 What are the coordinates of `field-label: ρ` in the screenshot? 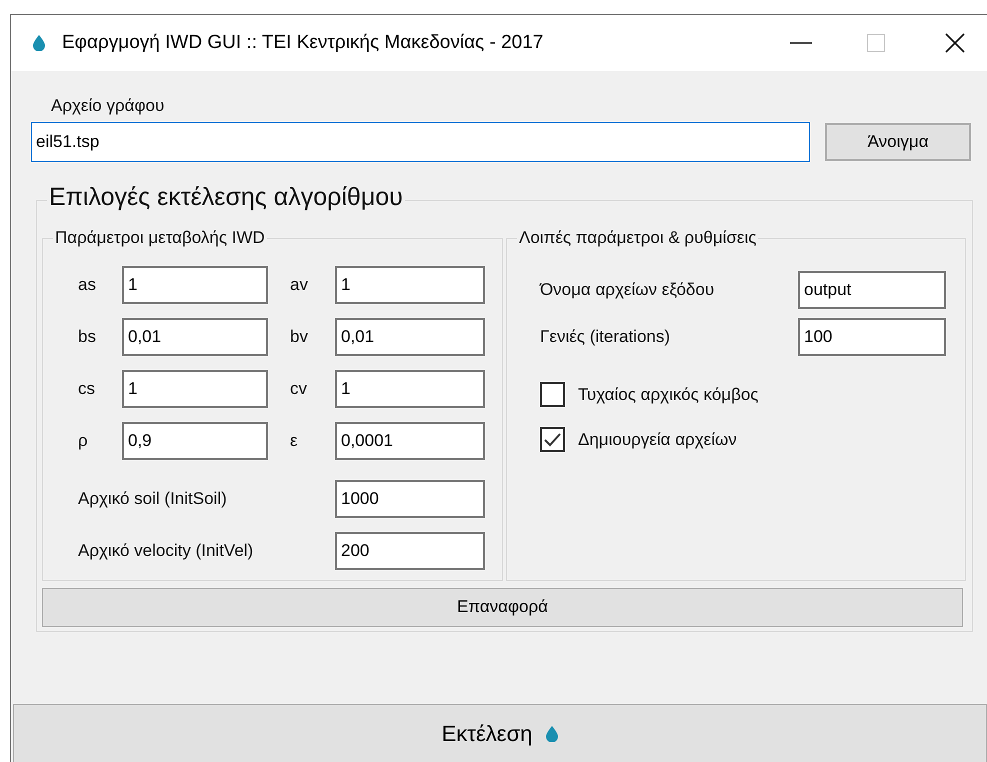 It's located at (83, 441).